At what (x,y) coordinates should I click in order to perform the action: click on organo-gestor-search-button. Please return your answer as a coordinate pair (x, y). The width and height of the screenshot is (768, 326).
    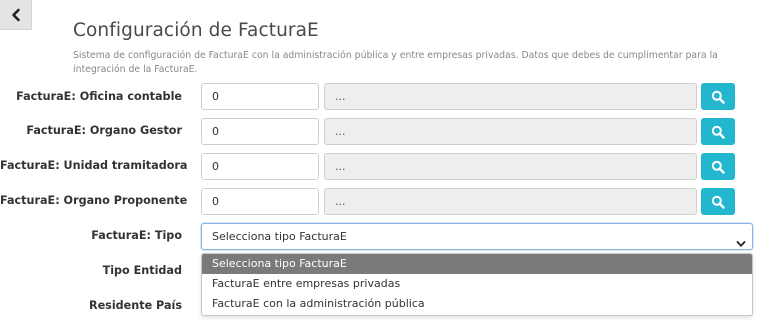
    Looking at the image, I should click on (718, 131).